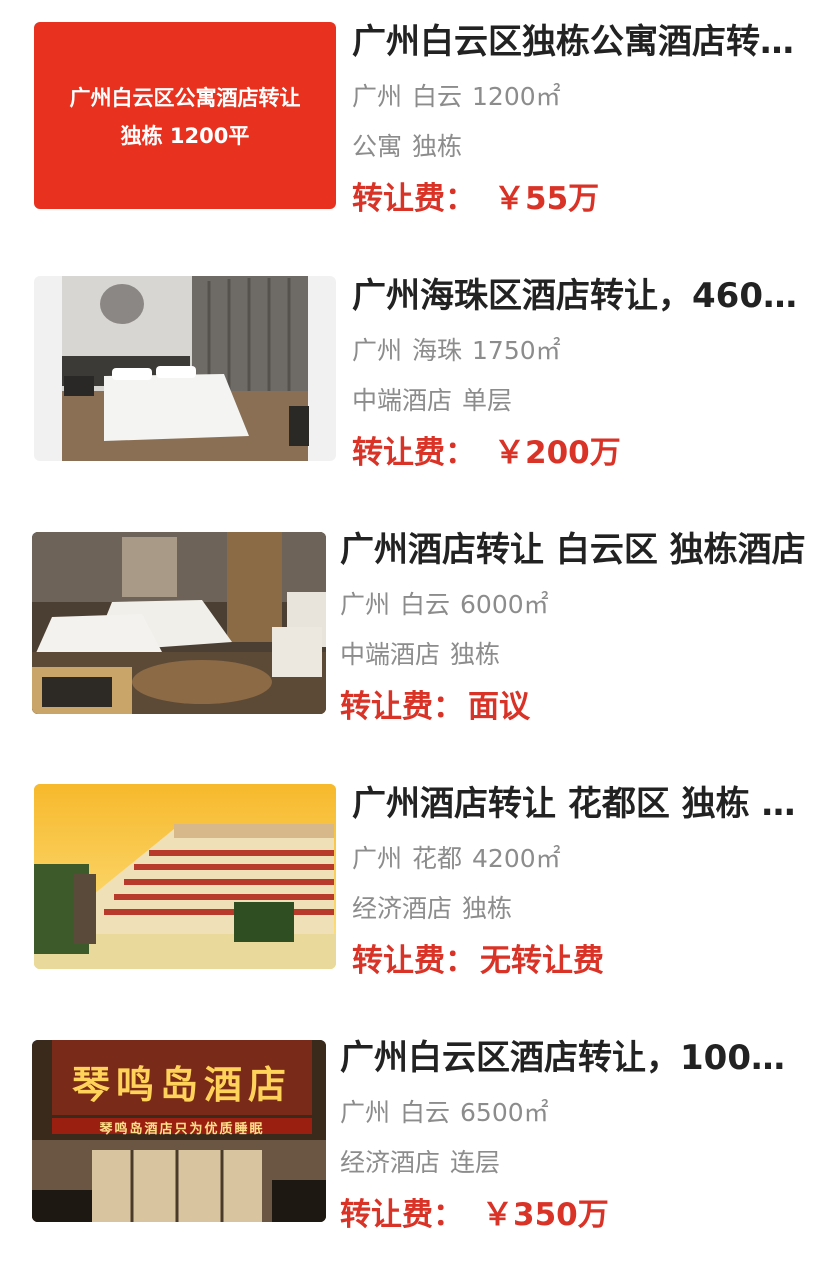 This screenshot has height=1266, width=828. I want to click on listing-title: 广州白云区独栋公寓酒店转让 独栋 1200平, so click(580, 42).